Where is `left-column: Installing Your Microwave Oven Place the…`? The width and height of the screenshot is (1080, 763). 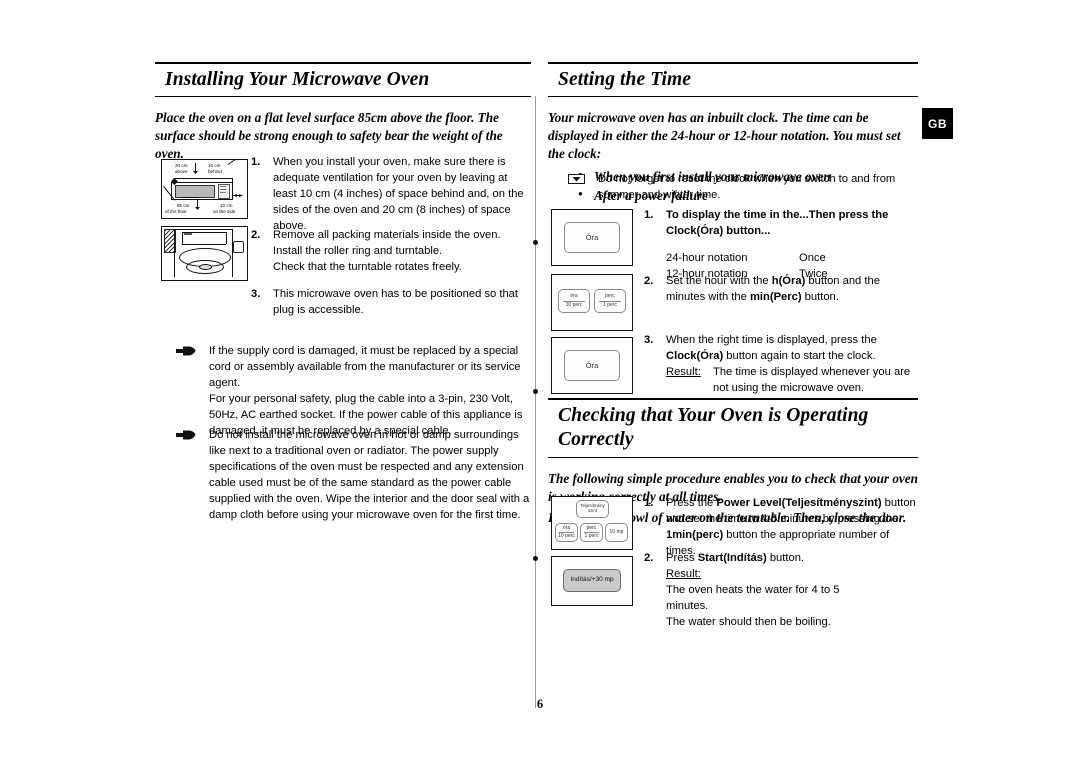 left-column: Installing Your Microwave Oven Place the… is located at coordinates (343, 112).